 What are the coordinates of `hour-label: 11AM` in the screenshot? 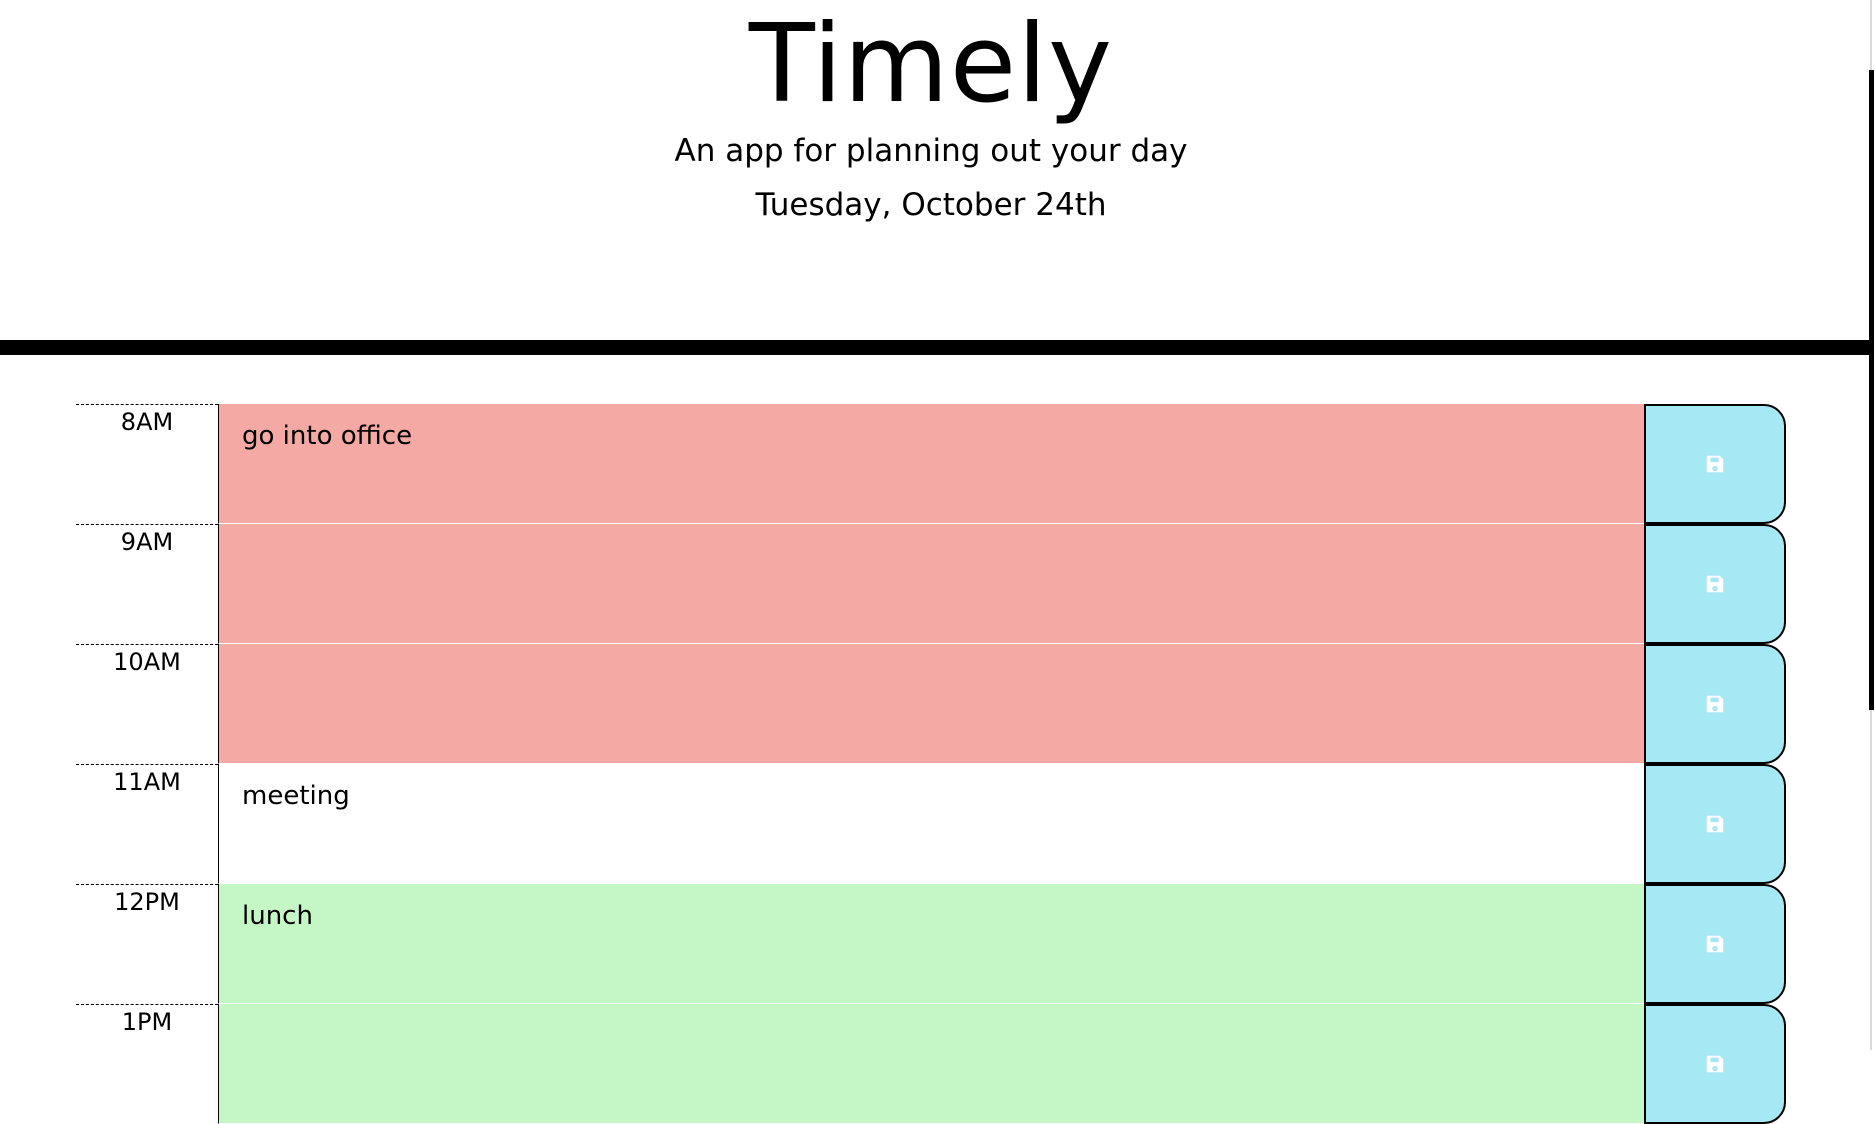 It's located at (147, 824).